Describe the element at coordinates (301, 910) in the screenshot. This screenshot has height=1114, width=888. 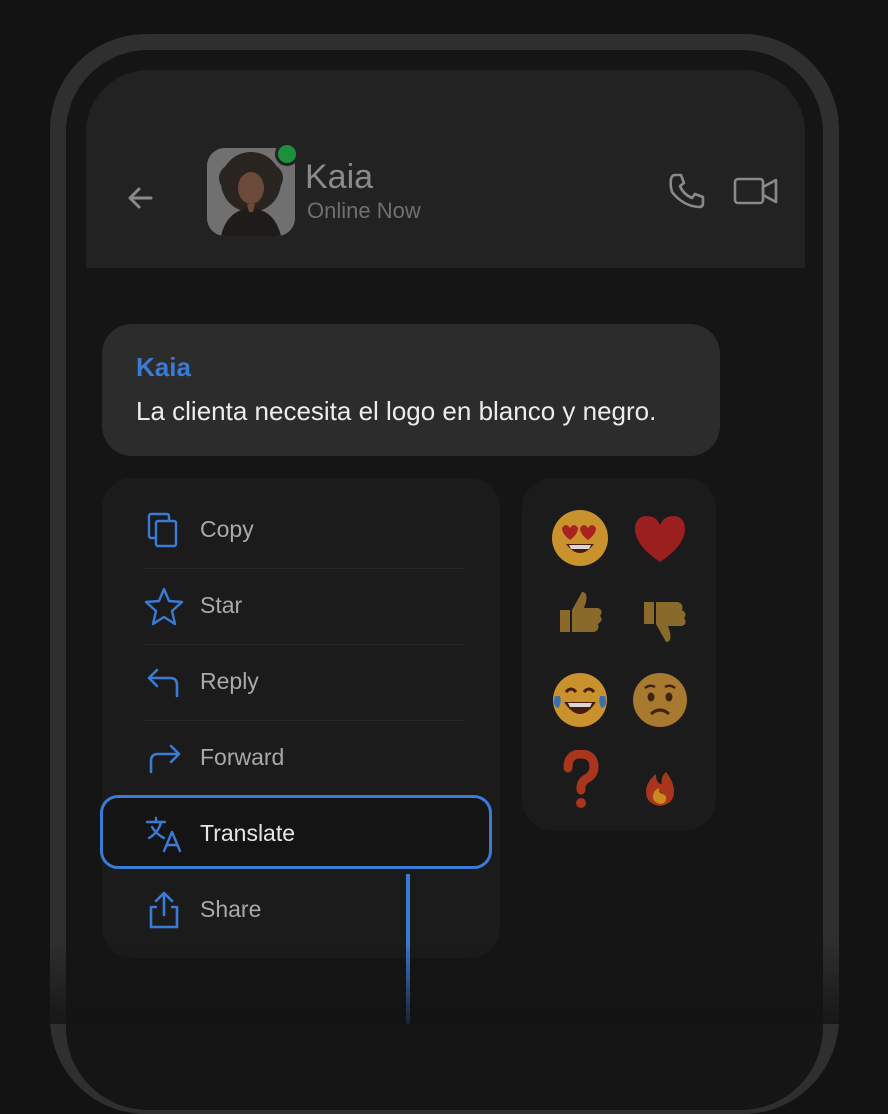
I see `menu-item-share: Share` at that location.